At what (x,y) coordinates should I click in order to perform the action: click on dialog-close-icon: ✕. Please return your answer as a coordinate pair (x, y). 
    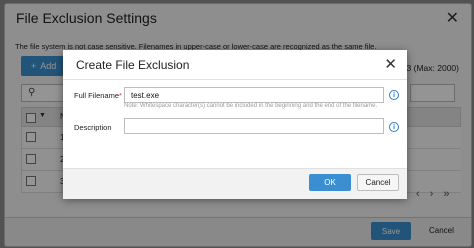
    Looking at the image, I should click on (390, 64).